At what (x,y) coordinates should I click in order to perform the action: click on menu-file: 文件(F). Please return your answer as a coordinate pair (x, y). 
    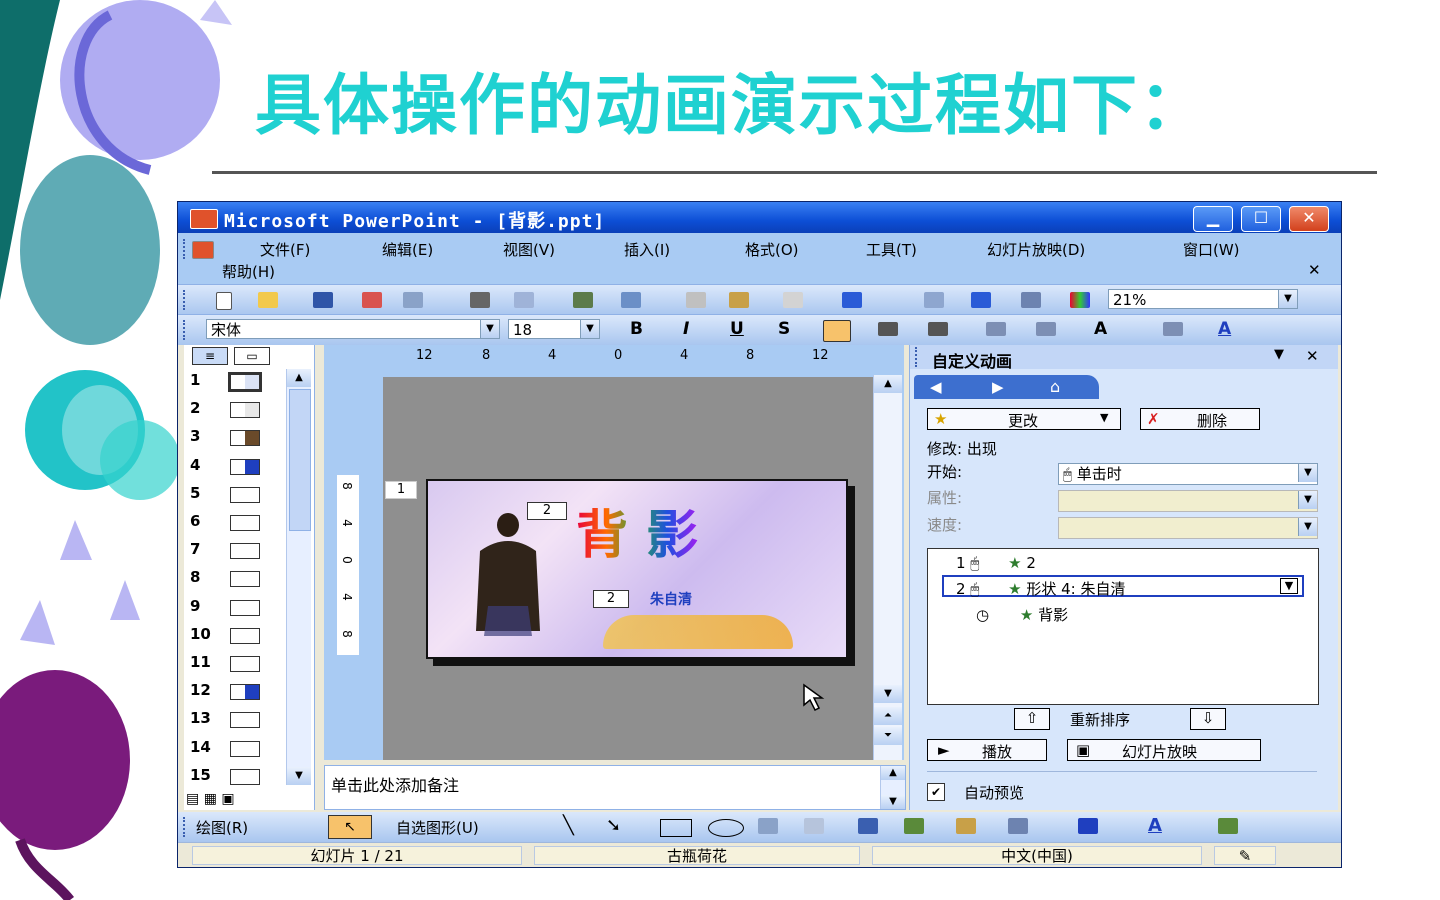
    Looking at the image, I should click on (285, 249).